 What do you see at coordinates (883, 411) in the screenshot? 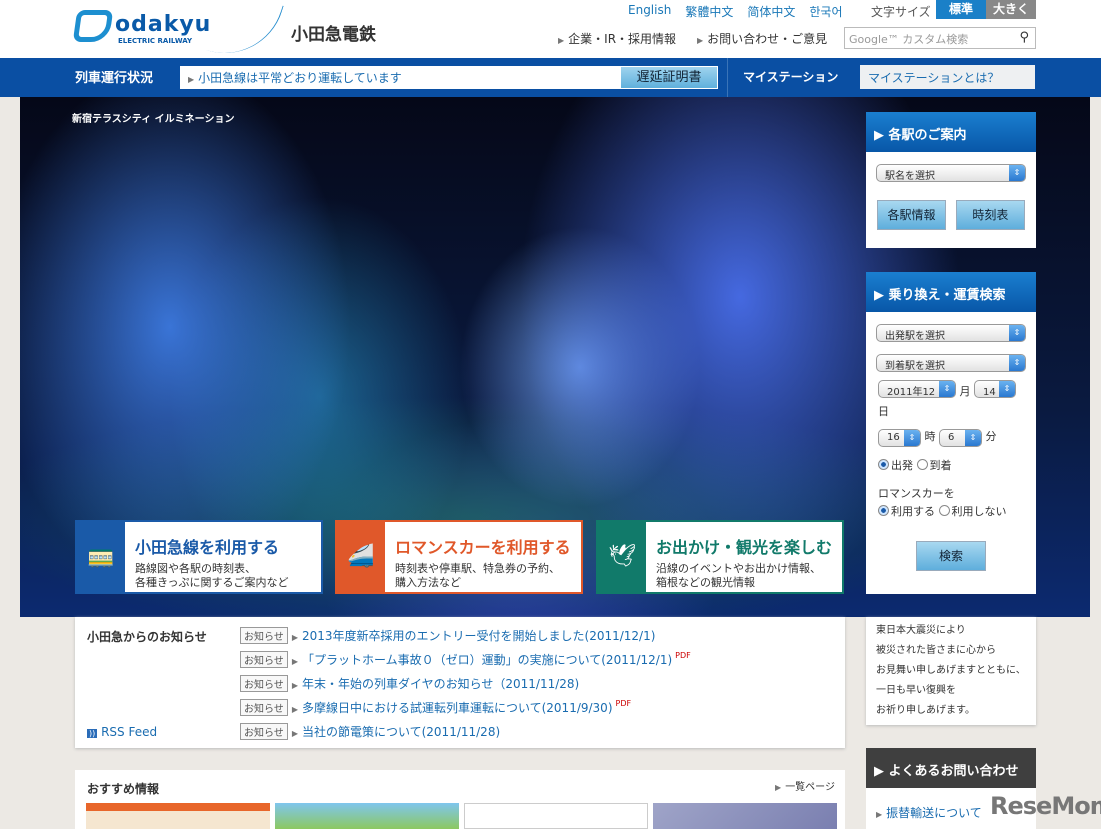
I see `day-label: 日` at bounding box center [883, 411].